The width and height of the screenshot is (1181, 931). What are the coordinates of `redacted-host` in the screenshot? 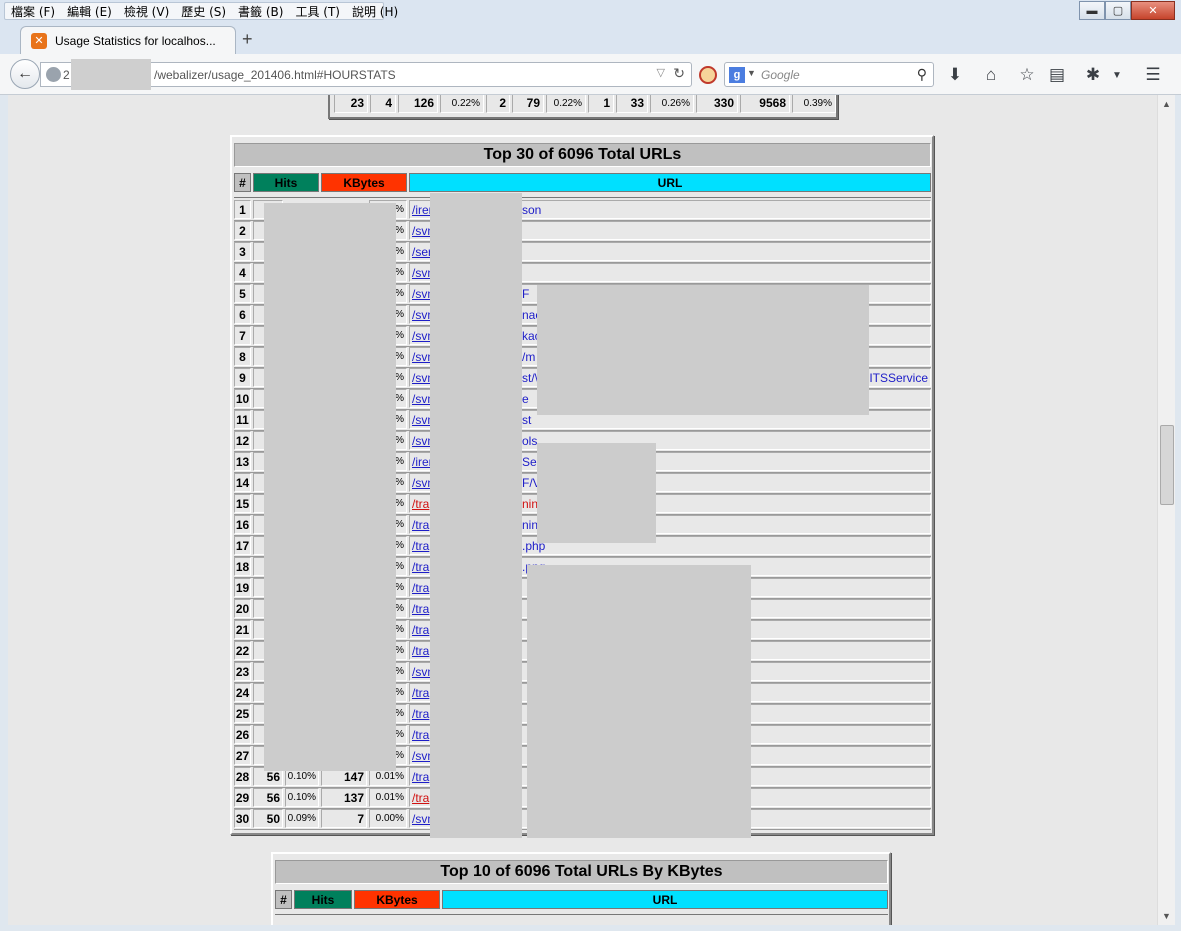 It's located at (111, 74).